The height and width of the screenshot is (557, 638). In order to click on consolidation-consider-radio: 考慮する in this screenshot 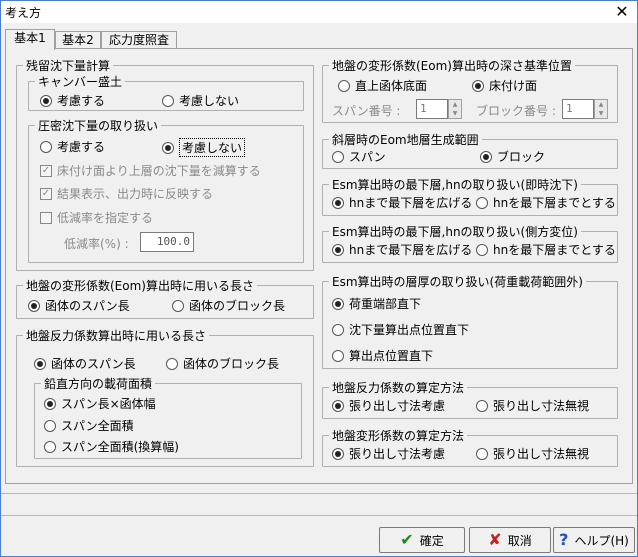, I will do `click(72, 146)`.